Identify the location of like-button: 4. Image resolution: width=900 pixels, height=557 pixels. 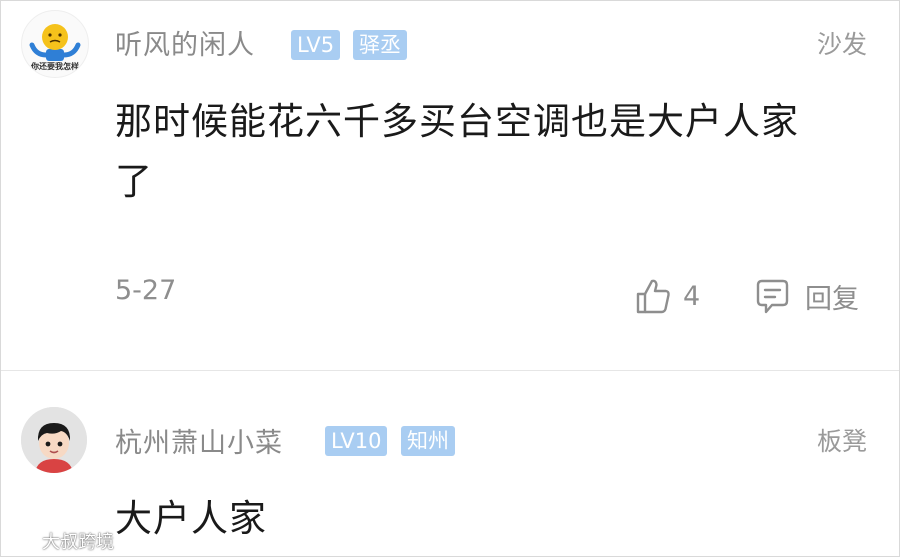
(667, 296).